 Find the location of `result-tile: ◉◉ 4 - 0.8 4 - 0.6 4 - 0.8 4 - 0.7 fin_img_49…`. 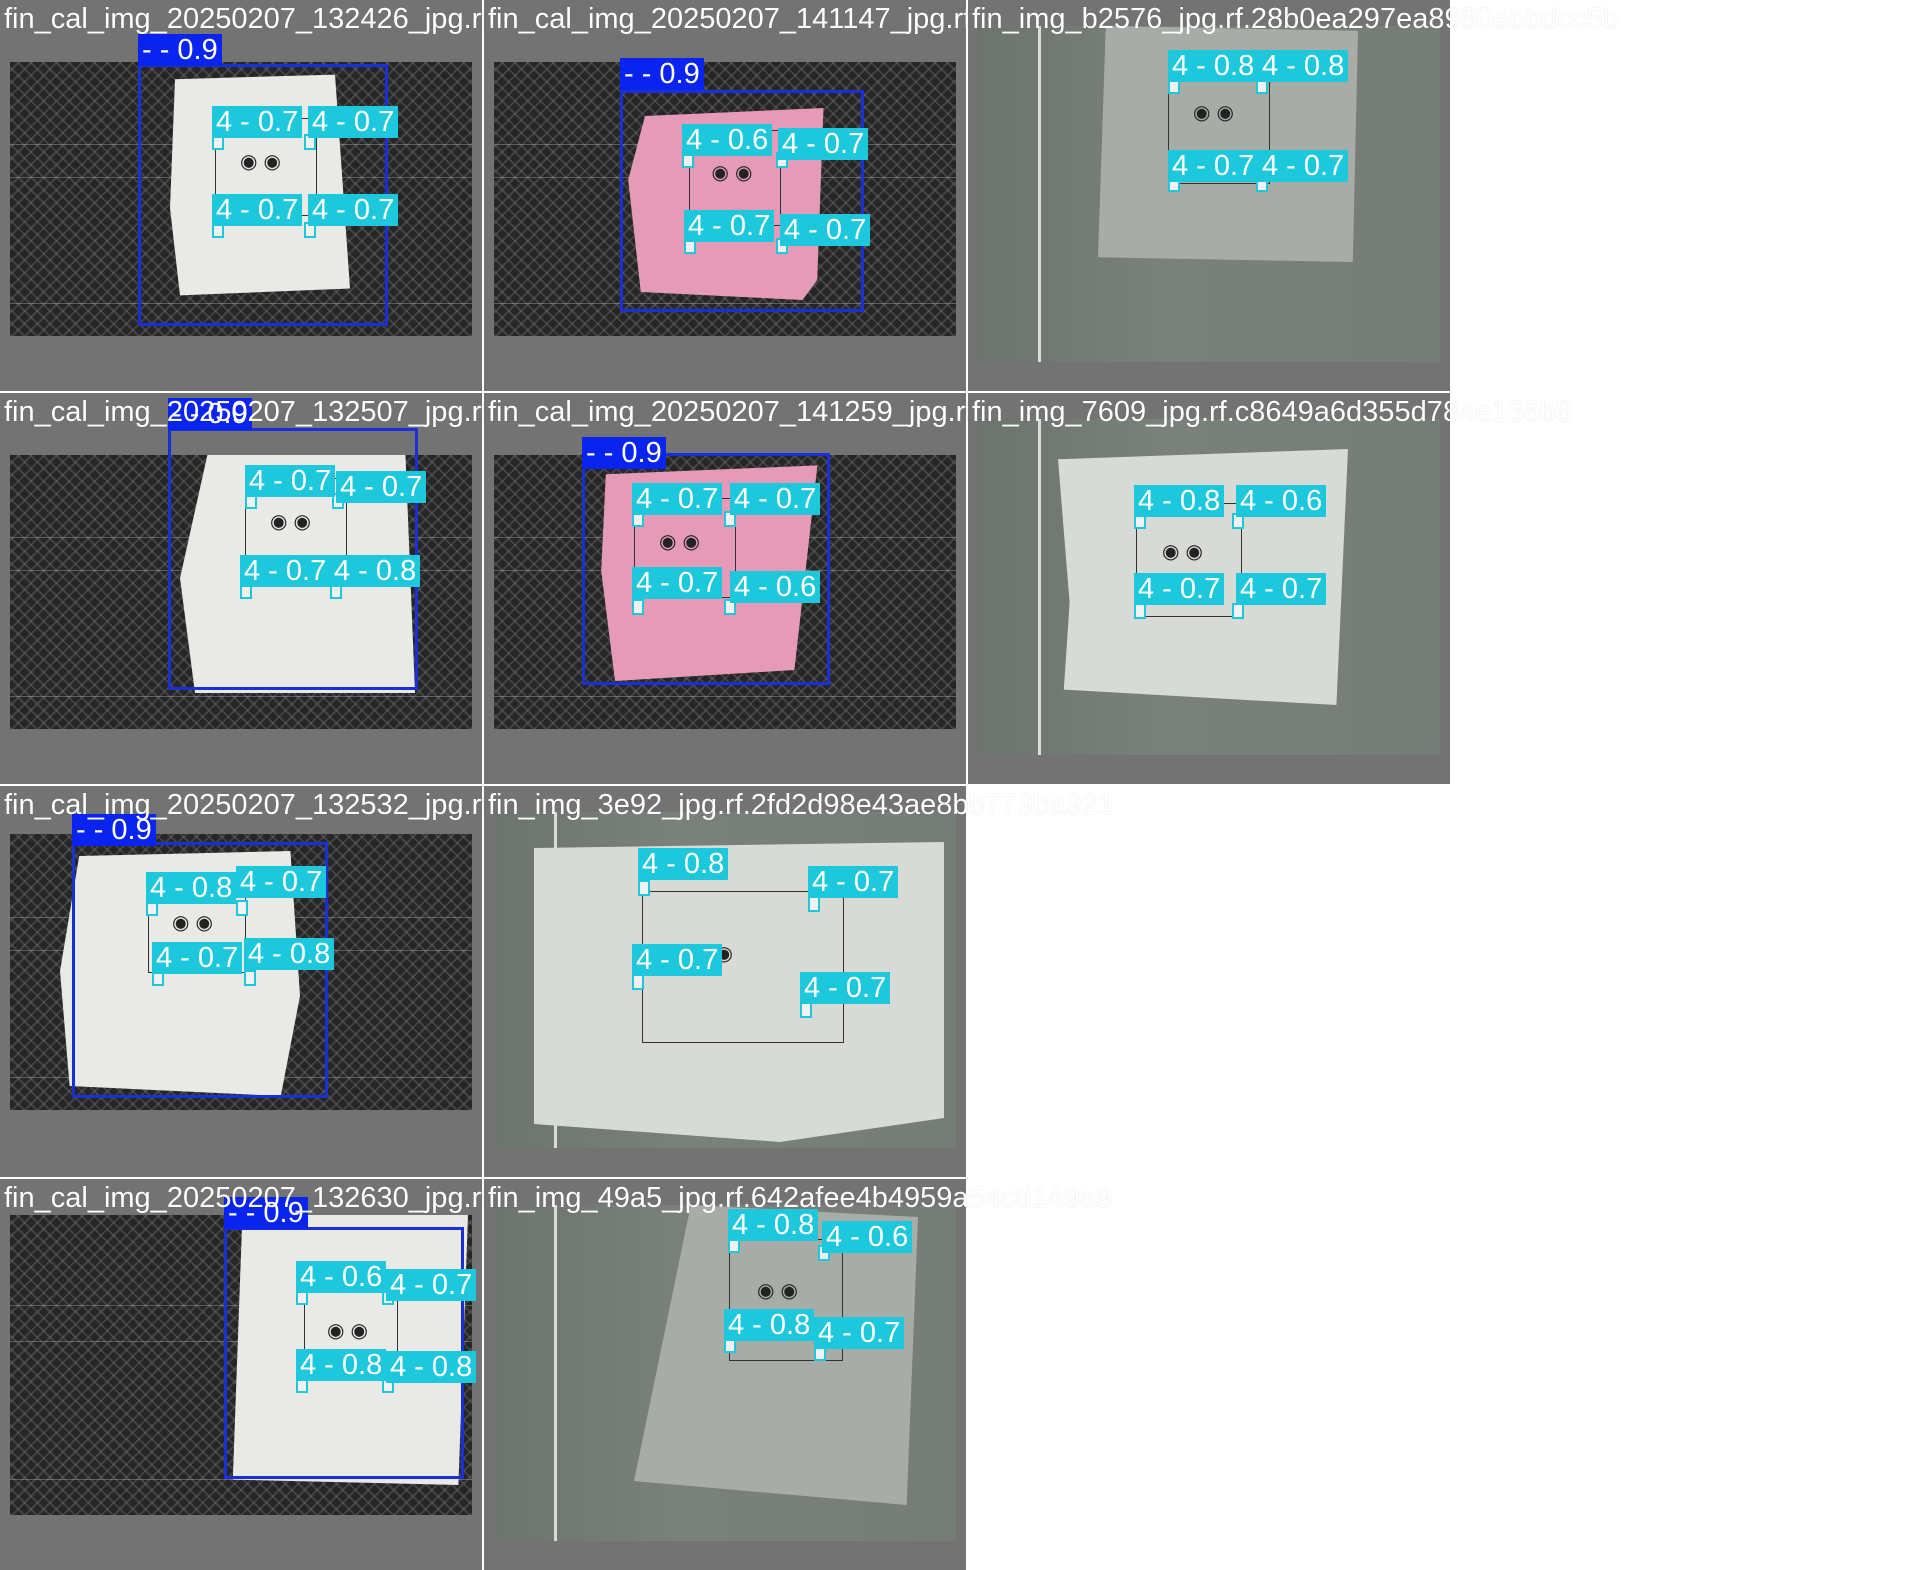

result-tile: ◉◉ 4 - 0.8 4 - 0.6 4 - 0.8 4 - 0.7 fin_img_49… is located at coordinates (798, 1374).